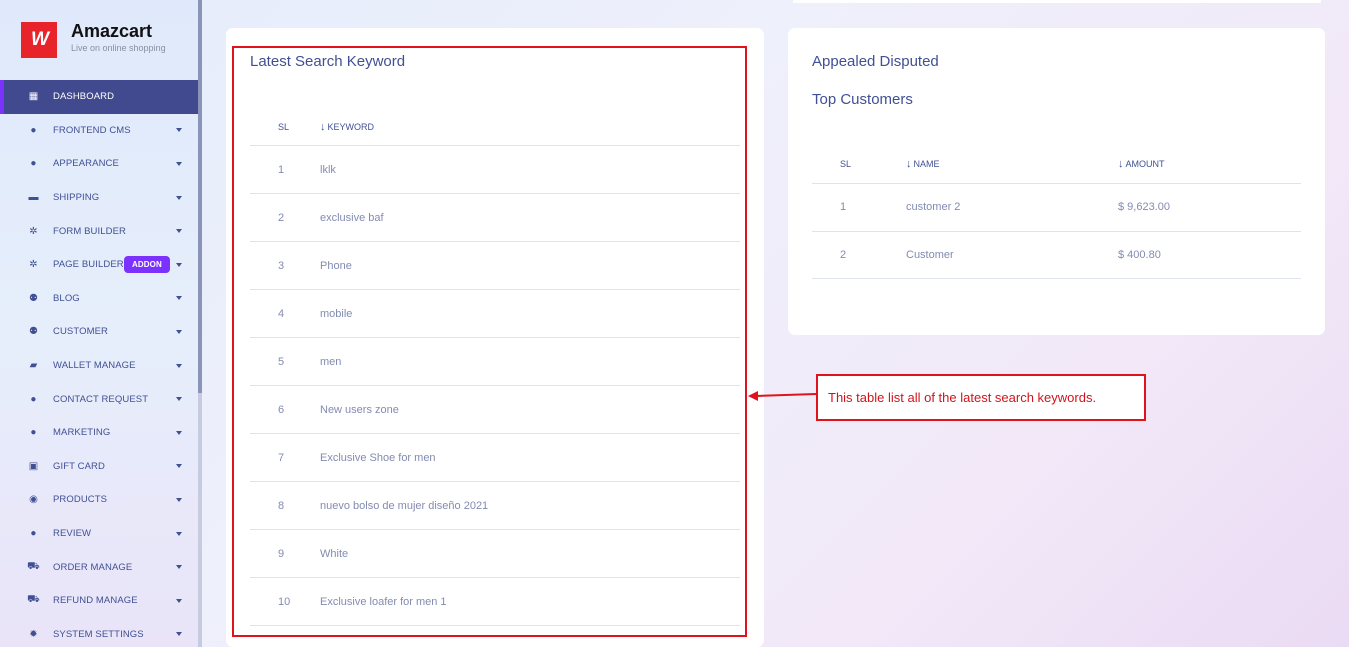 This screenshot has width=1349, height=647. I want to click on logo-icon: W, so click(39, 40).